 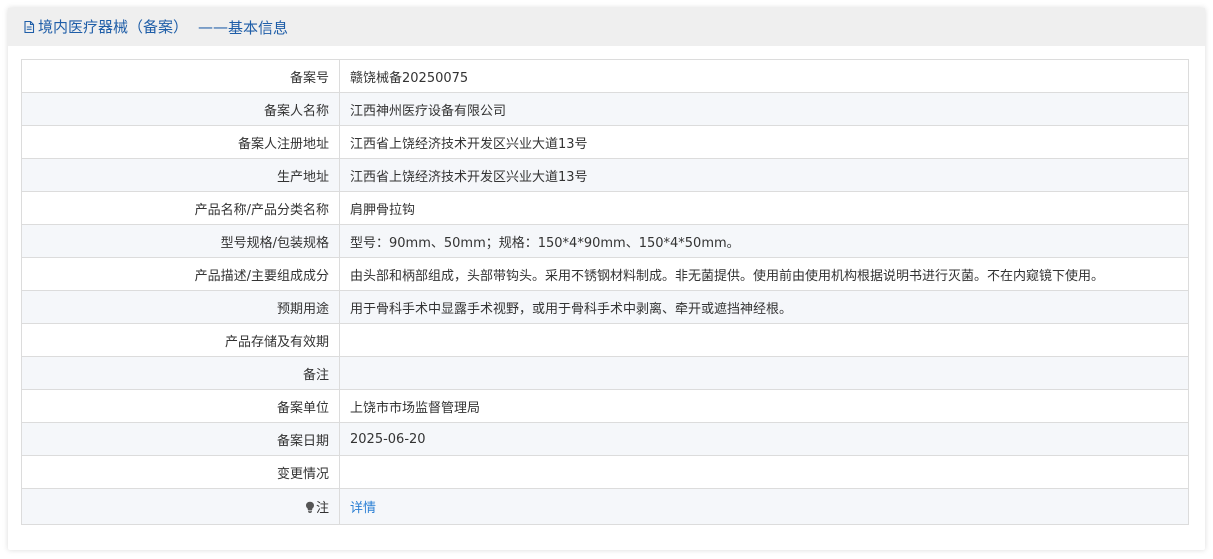 What do you see at coordinates (180, 175) in the screenshot?
I see `row-label: 生产地址` at bounding box center [180, 175].